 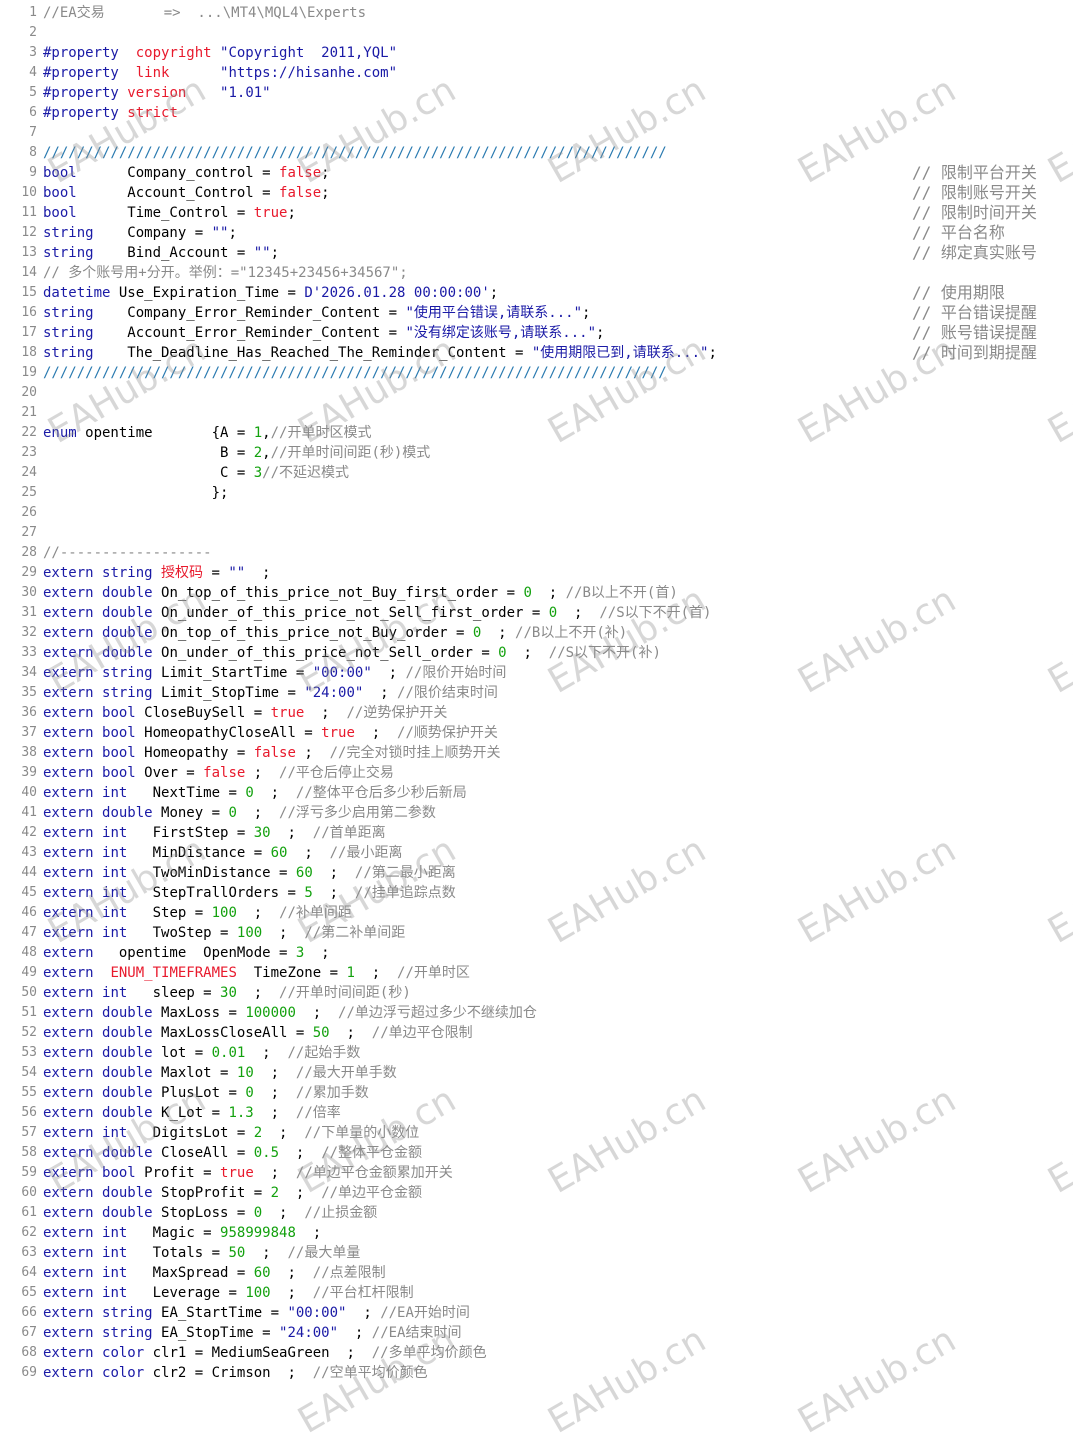 I want to click on line-number: 43, so click(x=29, y=852).